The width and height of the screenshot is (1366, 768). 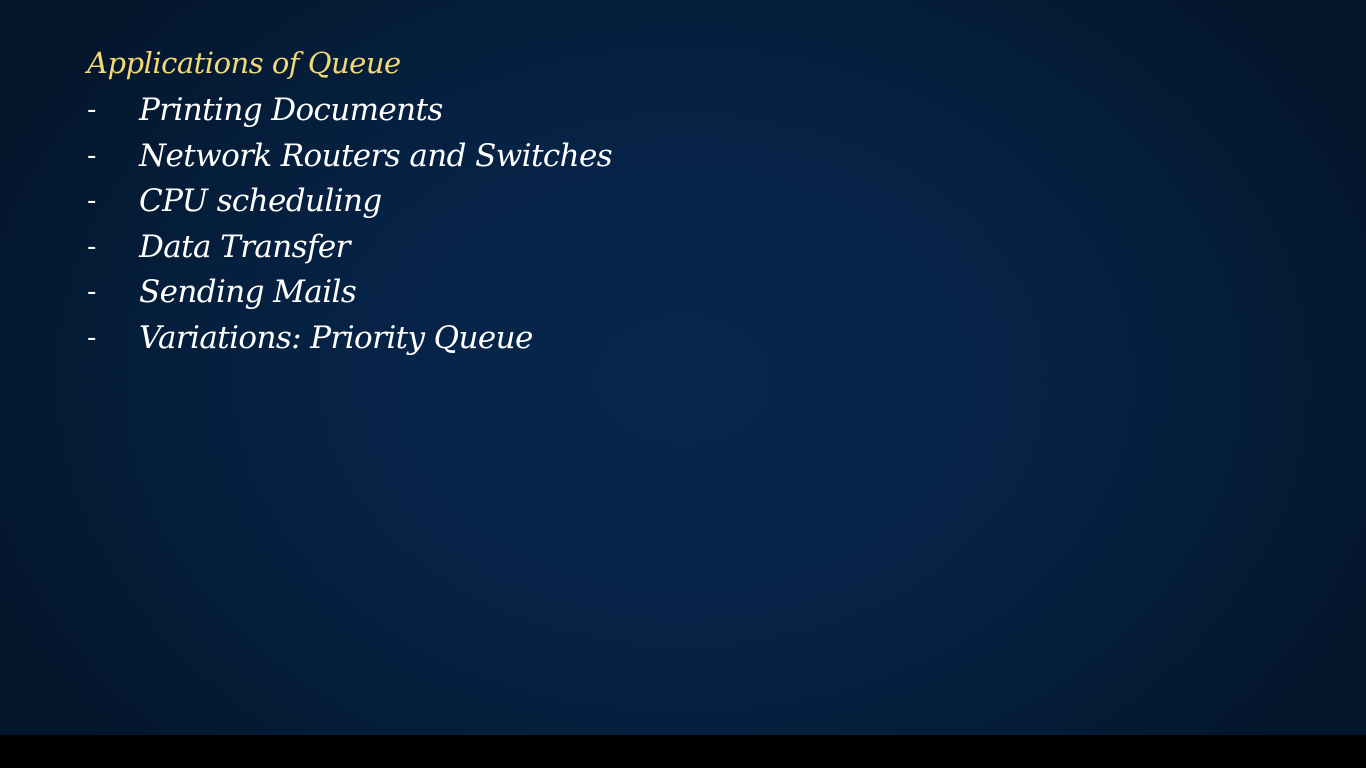 I want to click on list-item-text: CPU scheduling, so click(x=260, y=201).